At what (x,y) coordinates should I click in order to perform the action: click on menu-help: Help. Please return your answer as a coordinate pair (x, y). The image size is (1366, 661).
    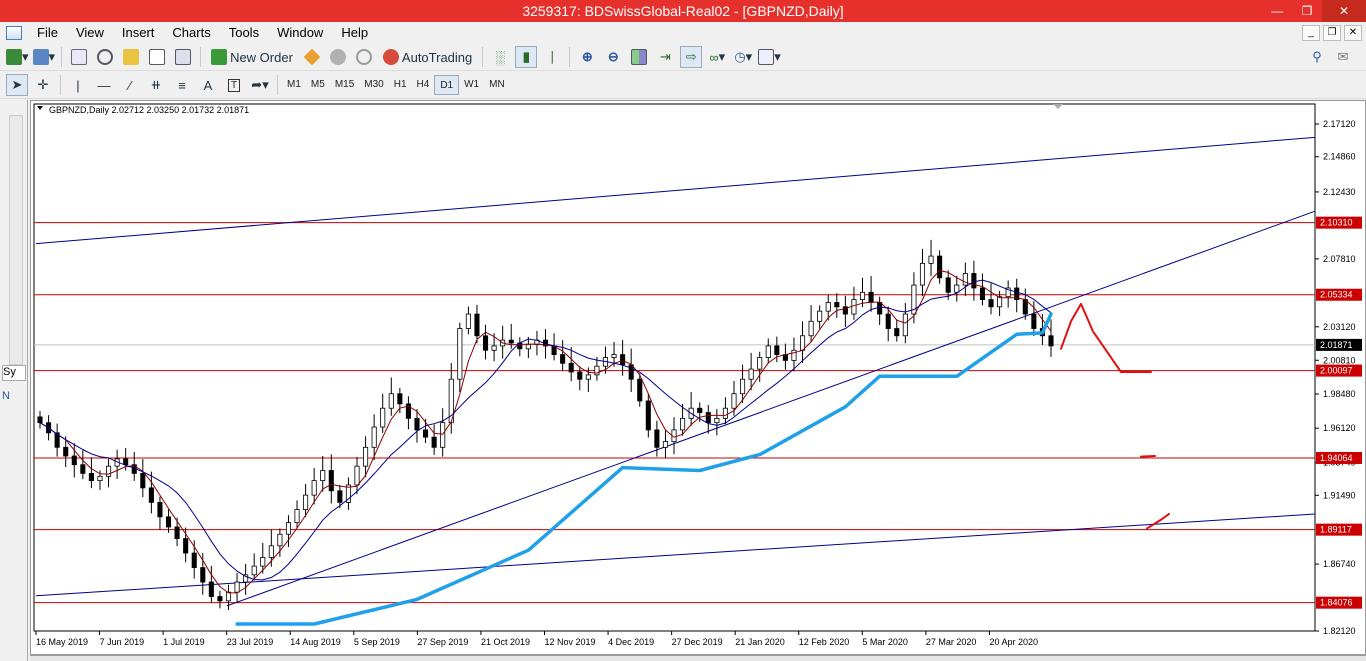
    Looking at the image, I should click on (354, 32).